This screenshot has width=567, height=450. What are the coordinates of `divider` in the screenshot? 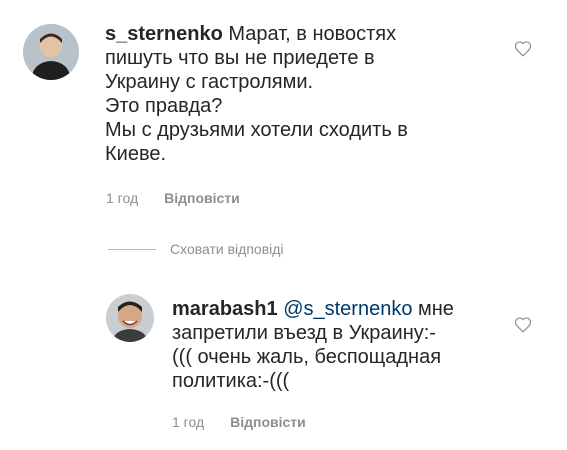 It's located at (132, 249).